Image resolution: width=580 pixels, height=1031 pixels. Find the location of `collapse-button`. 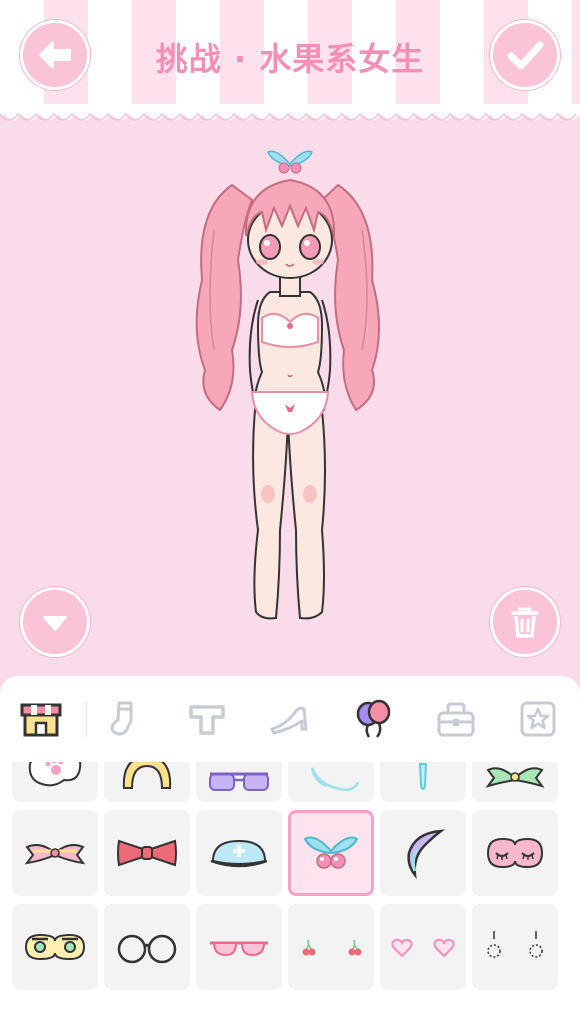

collapse-button is located at coordinates (55, 622).